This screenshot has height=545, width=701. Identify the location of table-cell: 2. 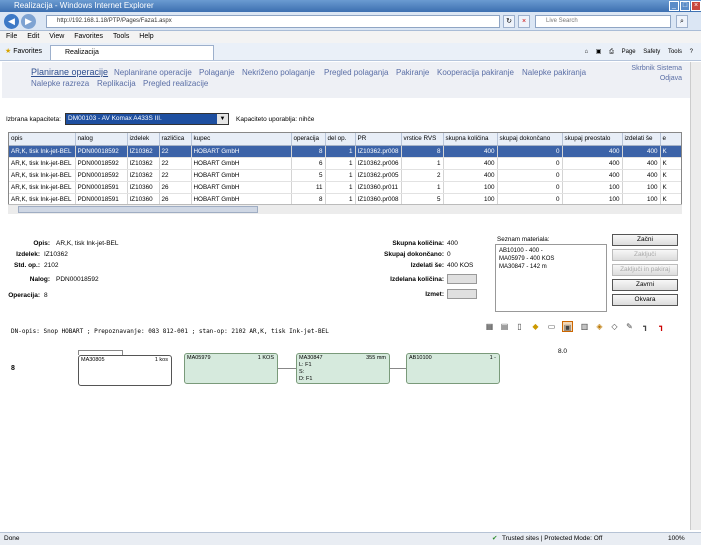
(422, 175).